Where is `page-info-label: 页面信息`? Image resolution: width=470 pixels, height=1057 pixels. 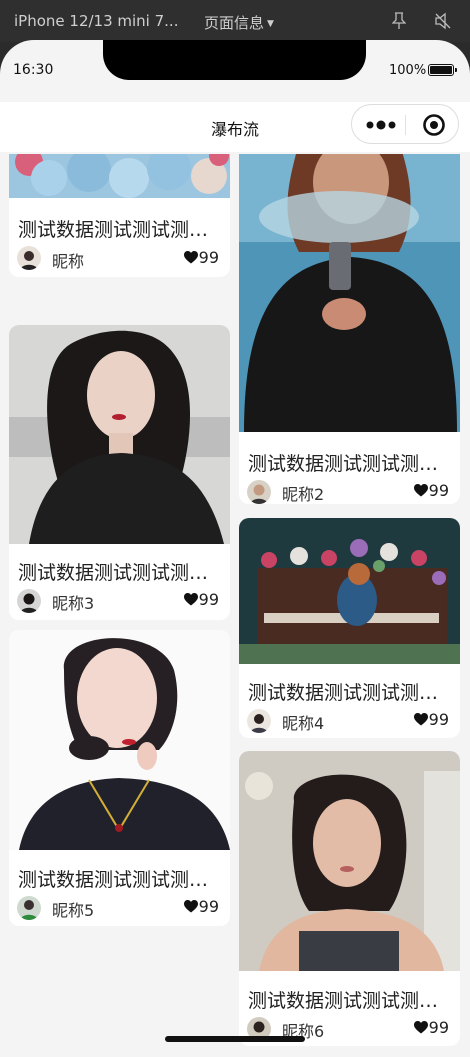
page-info-label: 页面信息 is located at coordinates (234, 23).